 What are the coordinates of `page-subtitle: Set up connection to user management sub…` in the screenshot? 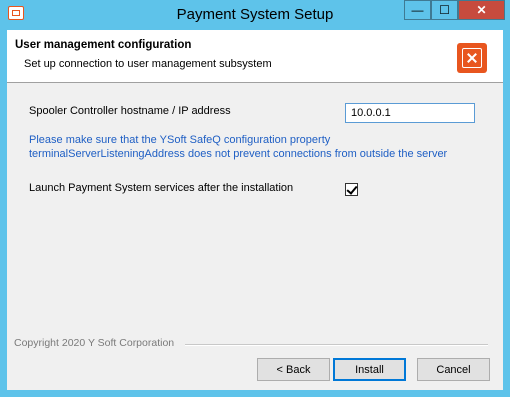 It's located at (148, 64).